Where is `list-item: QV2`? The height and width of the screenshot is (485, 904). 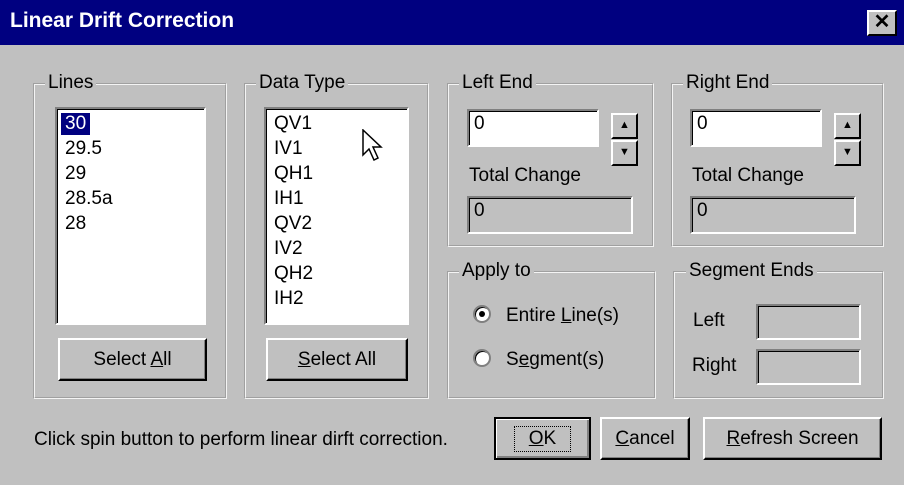 list-item: QV2 is located at coordinates (293, 224).